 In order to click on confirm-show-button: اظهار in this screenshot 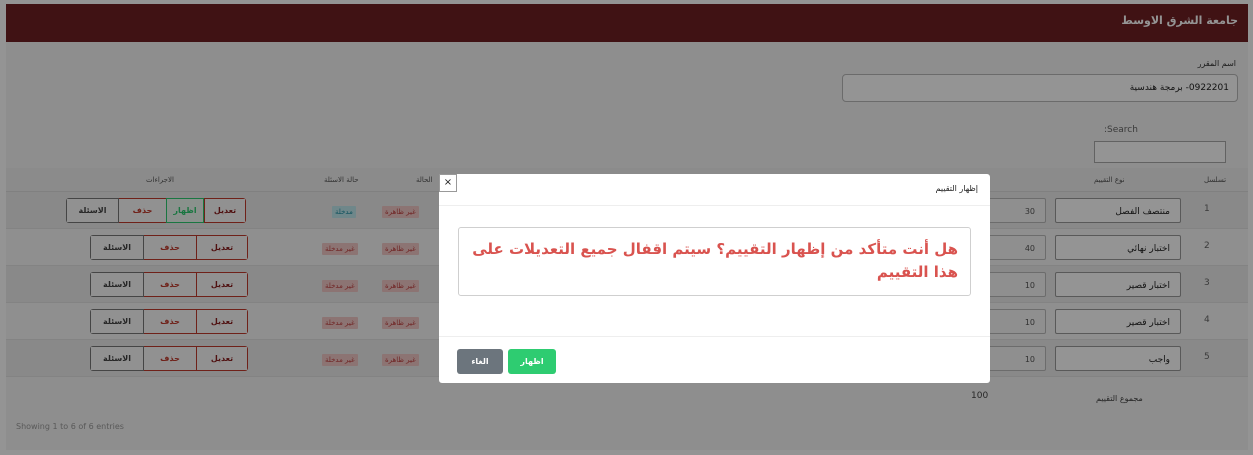, I will do `click(532, 361)`.